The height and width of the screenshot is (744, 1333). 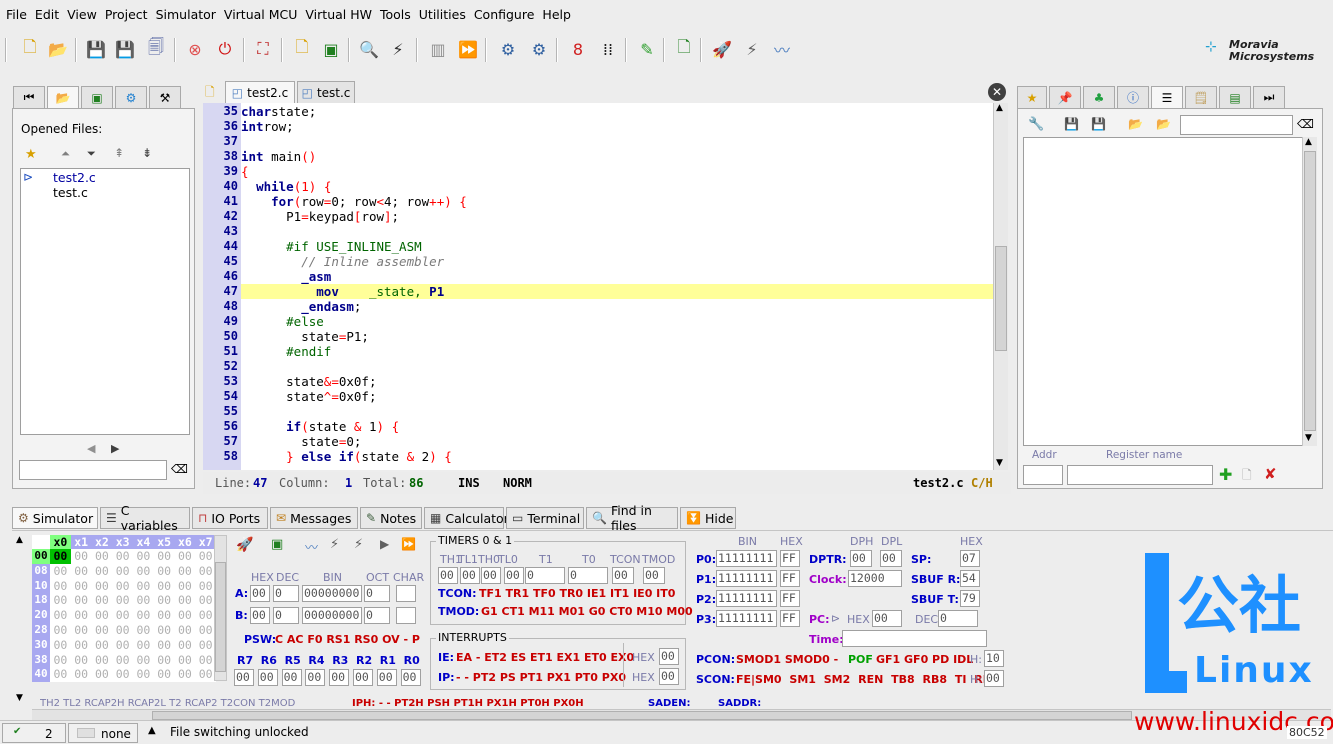 What do you see at coordinates (1032, 97) in the screenshot?
I see `right-tab-bookmarks: ★` at bounding box center [1032, 97].